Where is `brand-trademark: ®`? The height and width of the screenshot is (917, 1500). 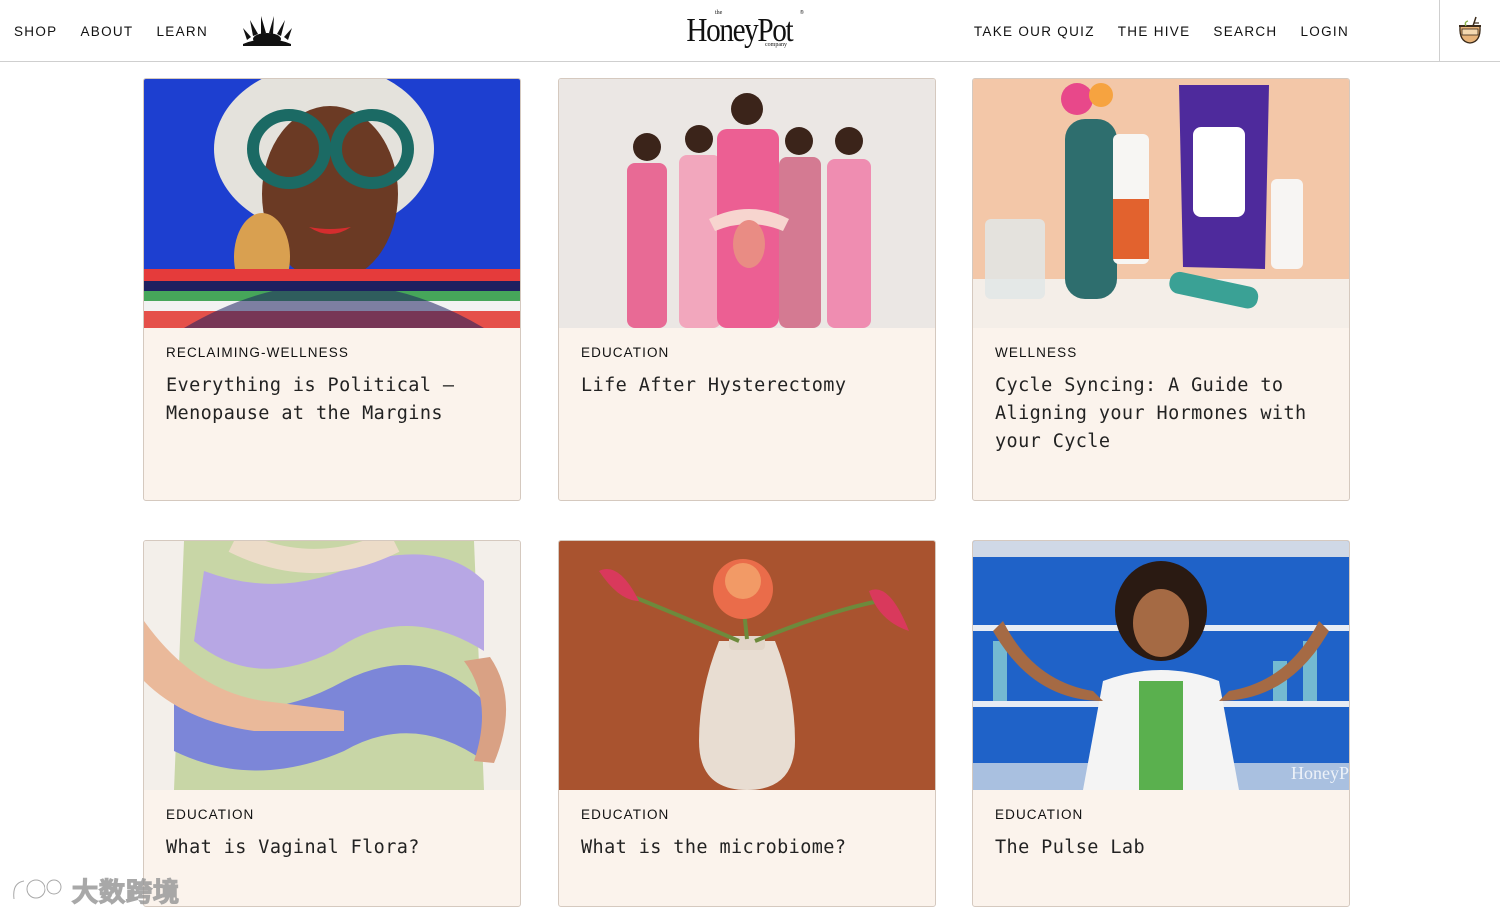
brand-trademark: ® is located at coordinates (802, 13).